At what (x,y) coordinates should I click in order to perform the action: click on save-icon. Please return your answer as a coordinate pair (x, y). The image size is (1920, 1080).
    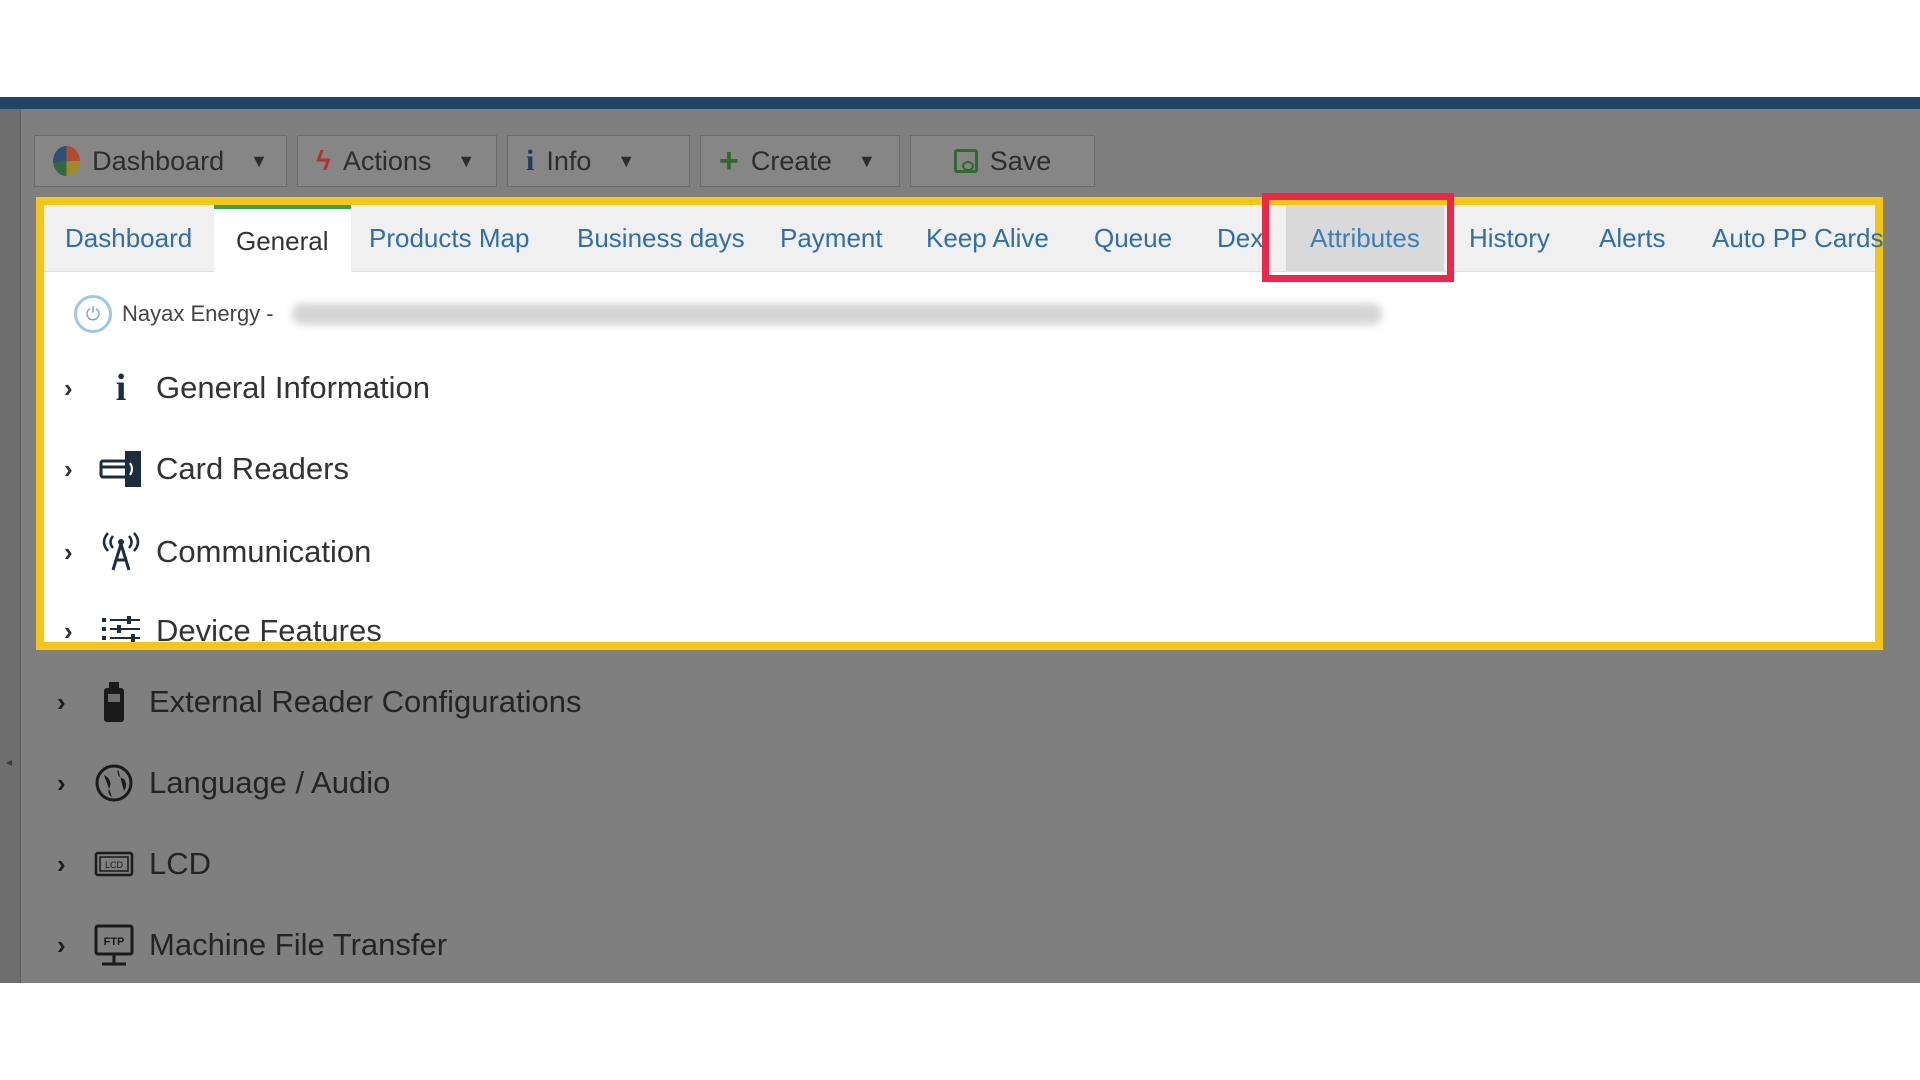
    Looking at the image, I should click on (965, 161).